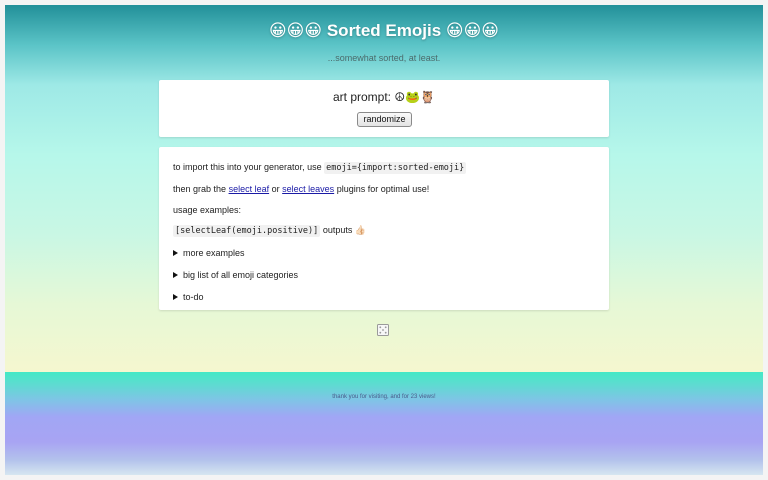  I want to click on details-emoji-categories: big list of all emoji categories, so click(235, 275).